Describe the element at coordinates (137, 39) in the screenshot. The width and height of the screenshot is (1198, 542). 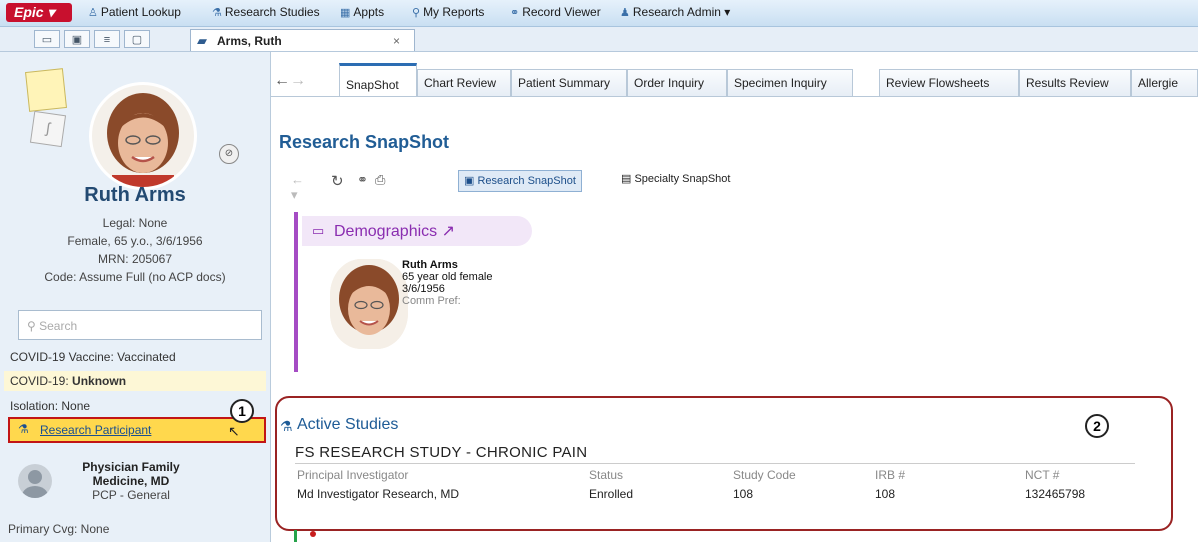
I see `chat-icon: ▢` at that location.